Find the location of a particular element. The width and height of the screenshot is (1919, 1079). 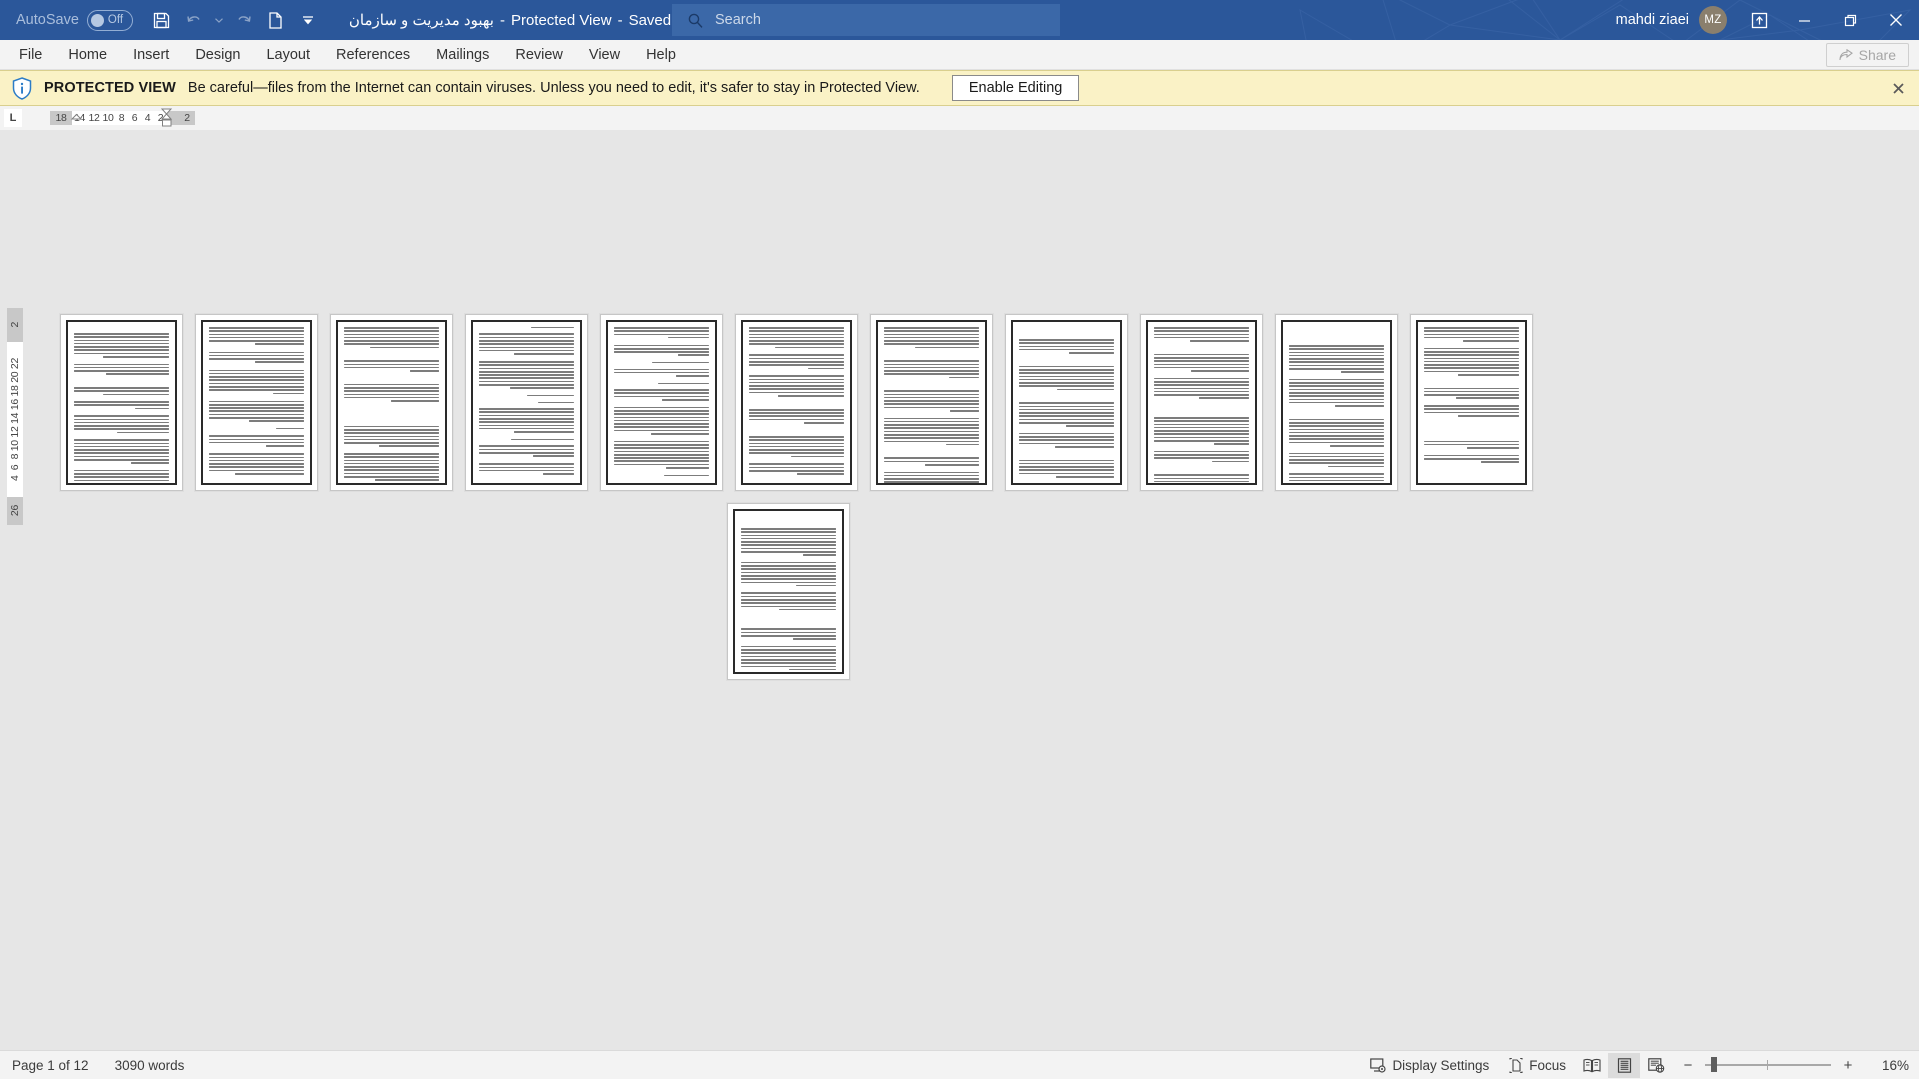

autosave-toggle: AutoSave Off is located at coordinates (74, 20).